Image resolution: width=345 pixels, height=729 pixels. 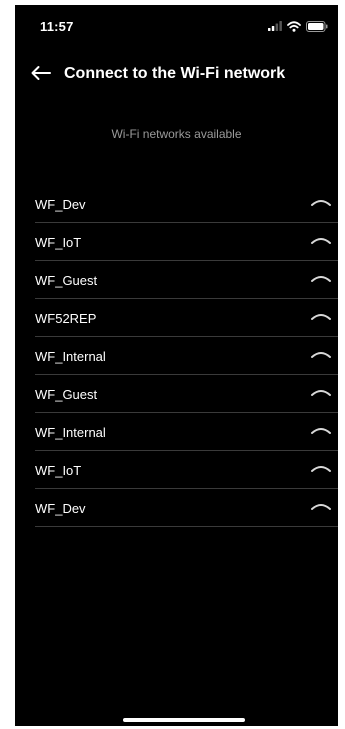 I want to click on home-indicator, so click(x=184, y=720).